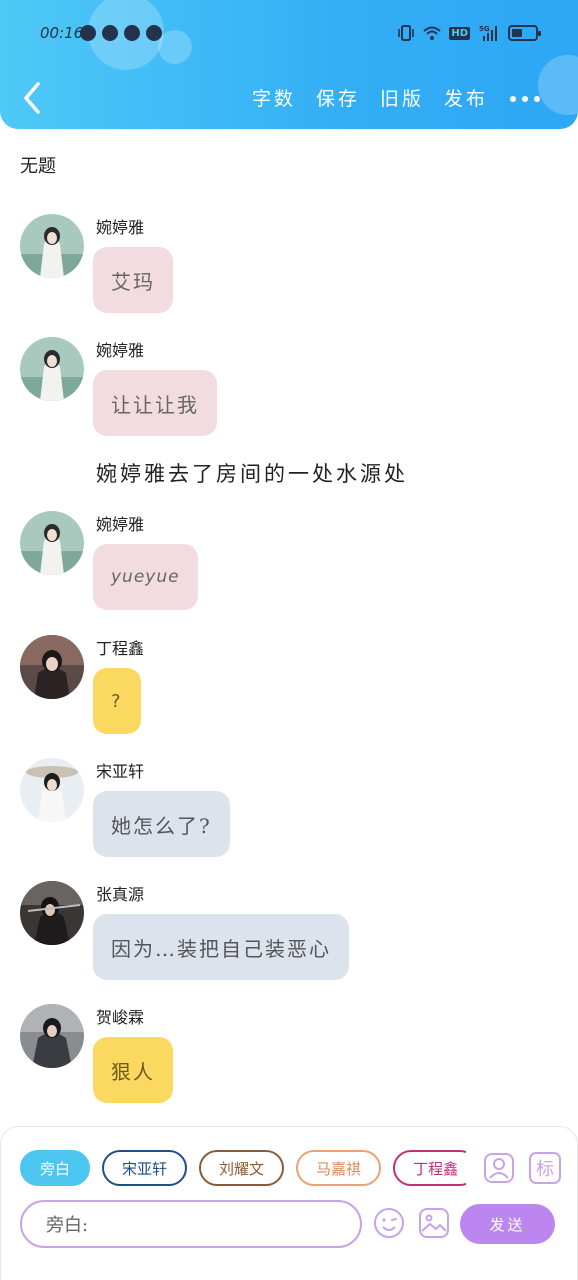  What do you see at coordinates (38, 166) in the screenshot?
I see `story-title: 无题` at bounding box center [38, 166].